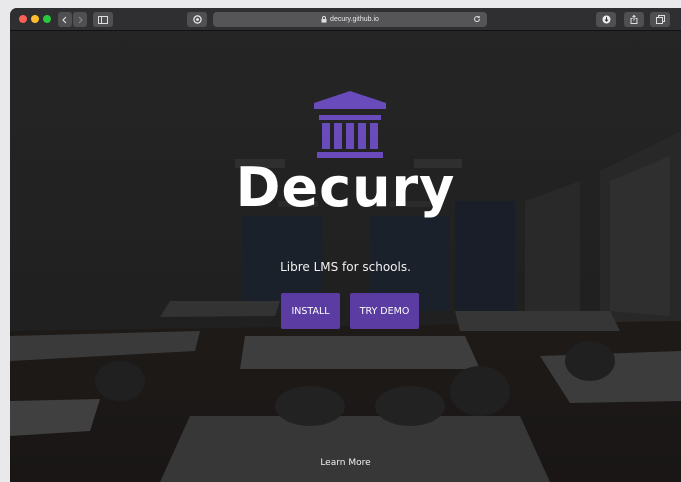 This screenshot has width=681, height=482. I want to click on learn-more-link: Learn More, so click(345, 463).